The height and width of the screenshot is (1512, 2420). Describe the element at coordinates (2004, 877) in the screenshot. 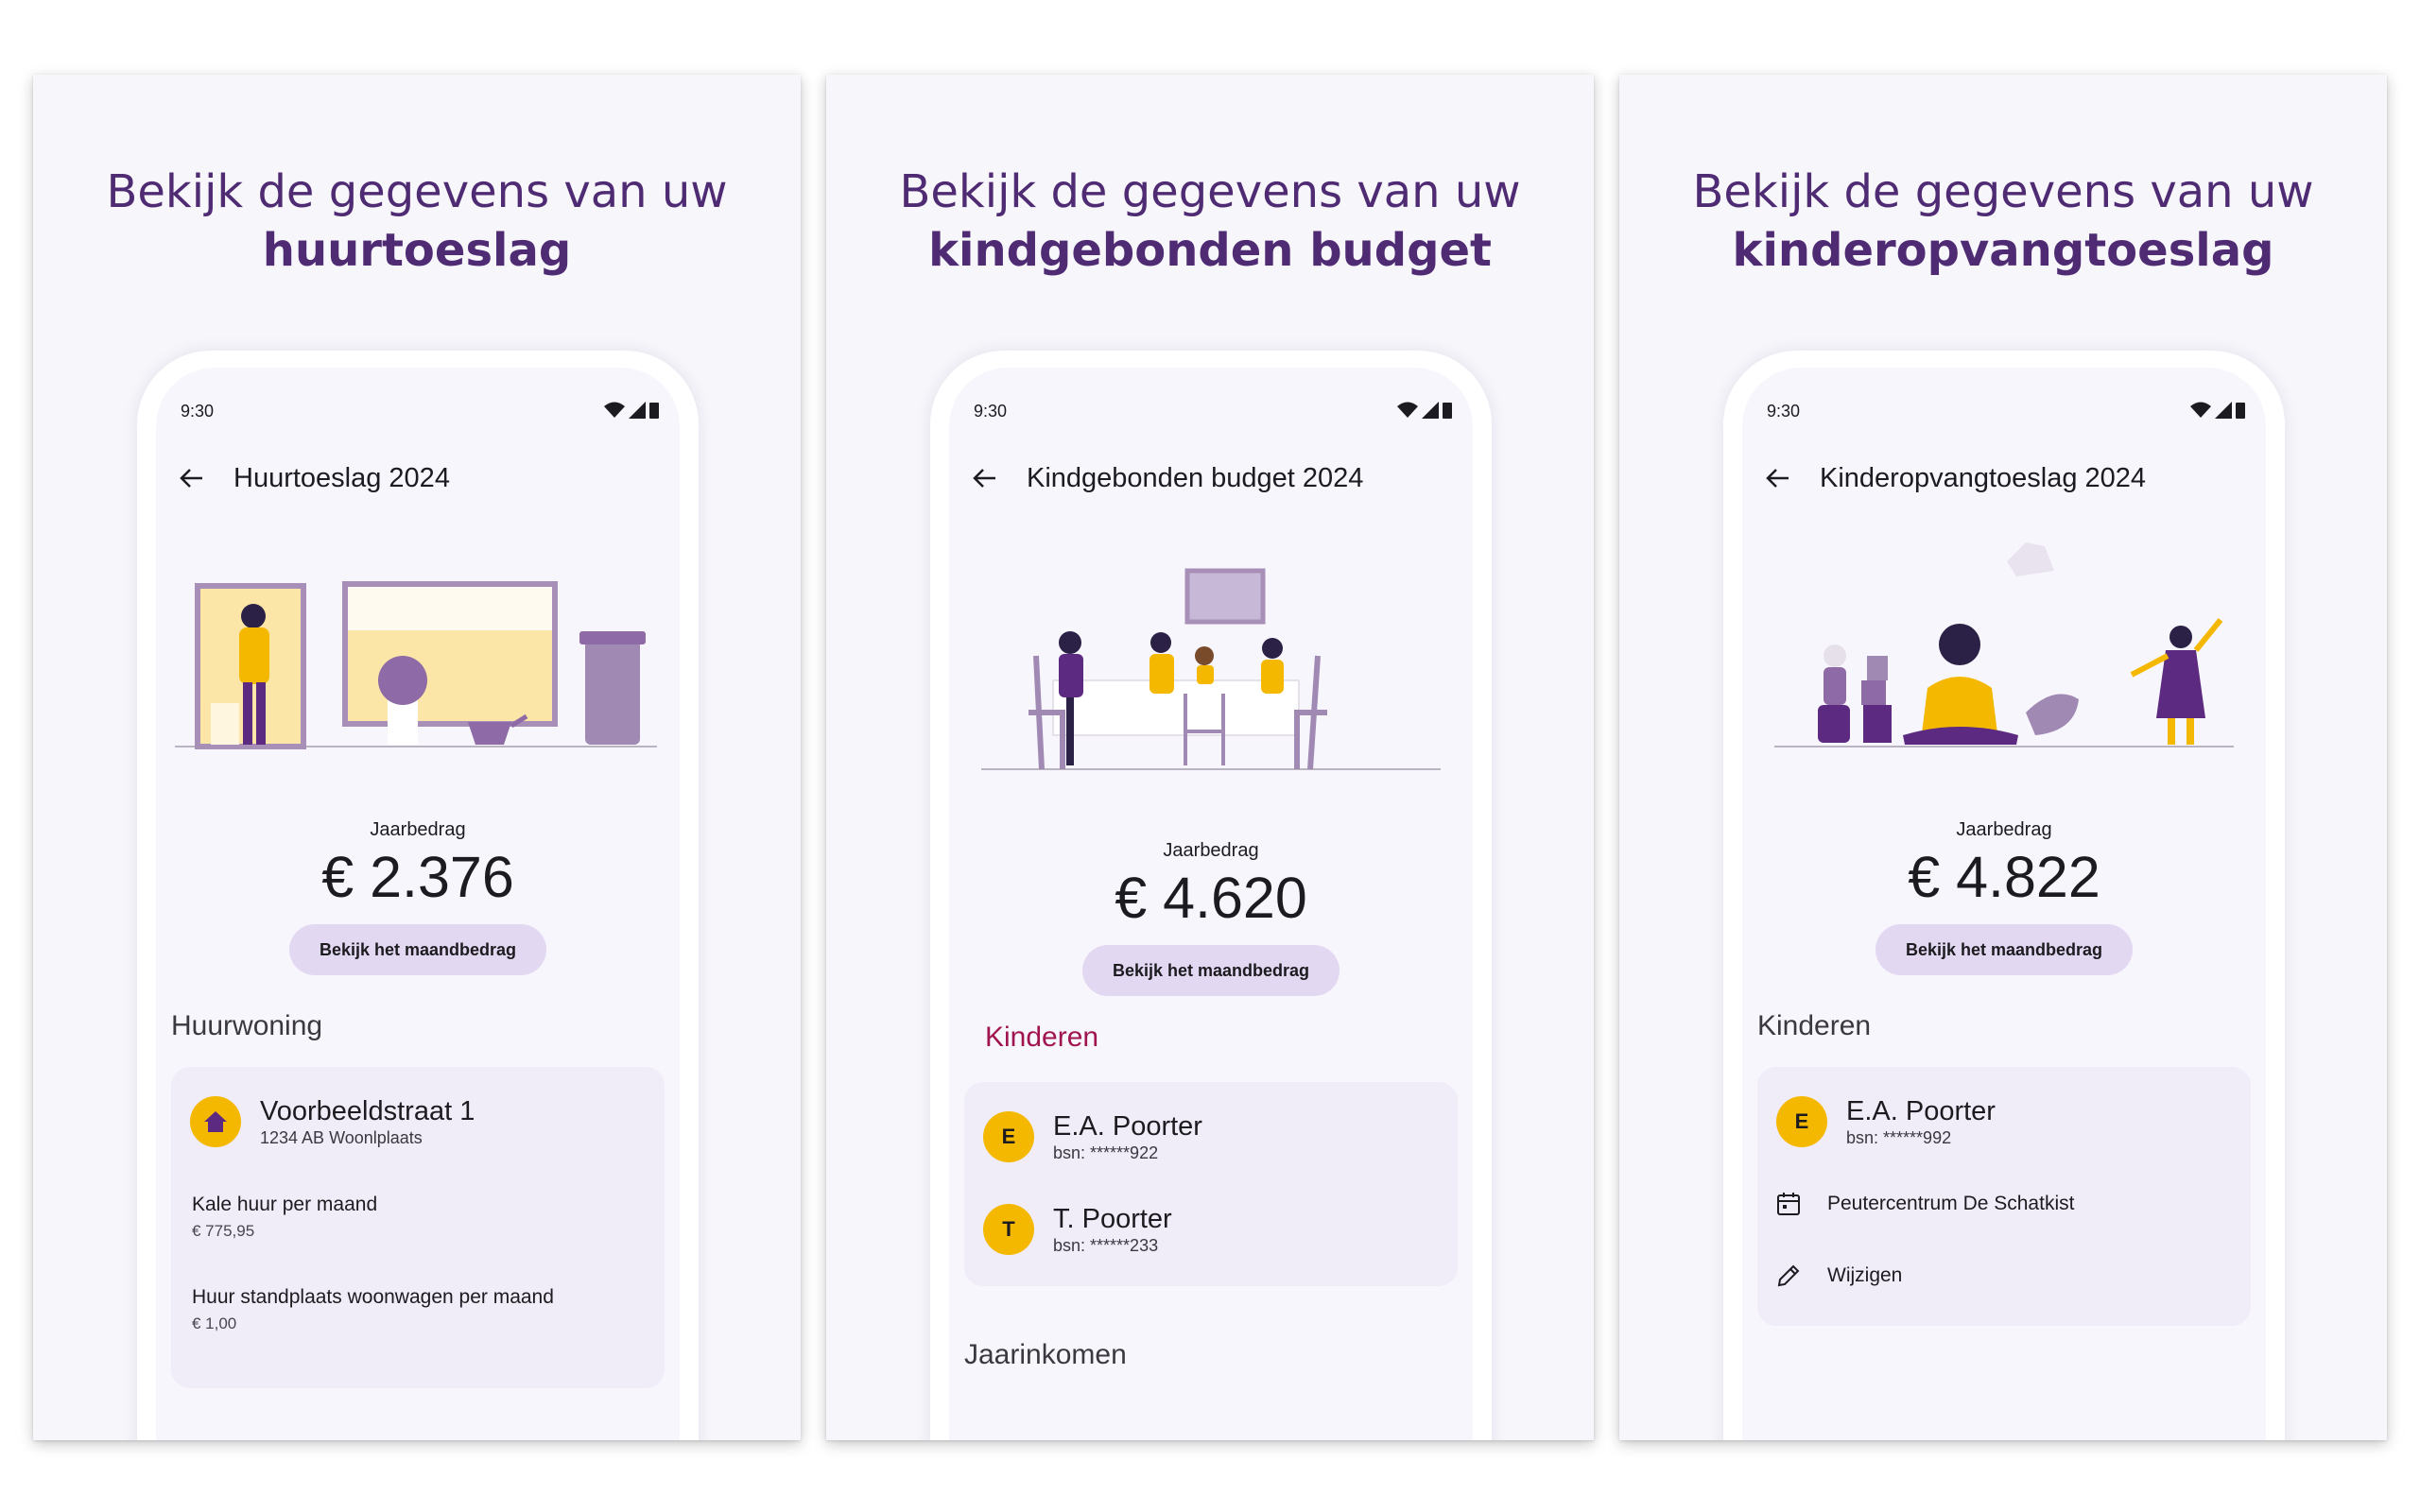

I see `amount-value: € 4.822` at that location.